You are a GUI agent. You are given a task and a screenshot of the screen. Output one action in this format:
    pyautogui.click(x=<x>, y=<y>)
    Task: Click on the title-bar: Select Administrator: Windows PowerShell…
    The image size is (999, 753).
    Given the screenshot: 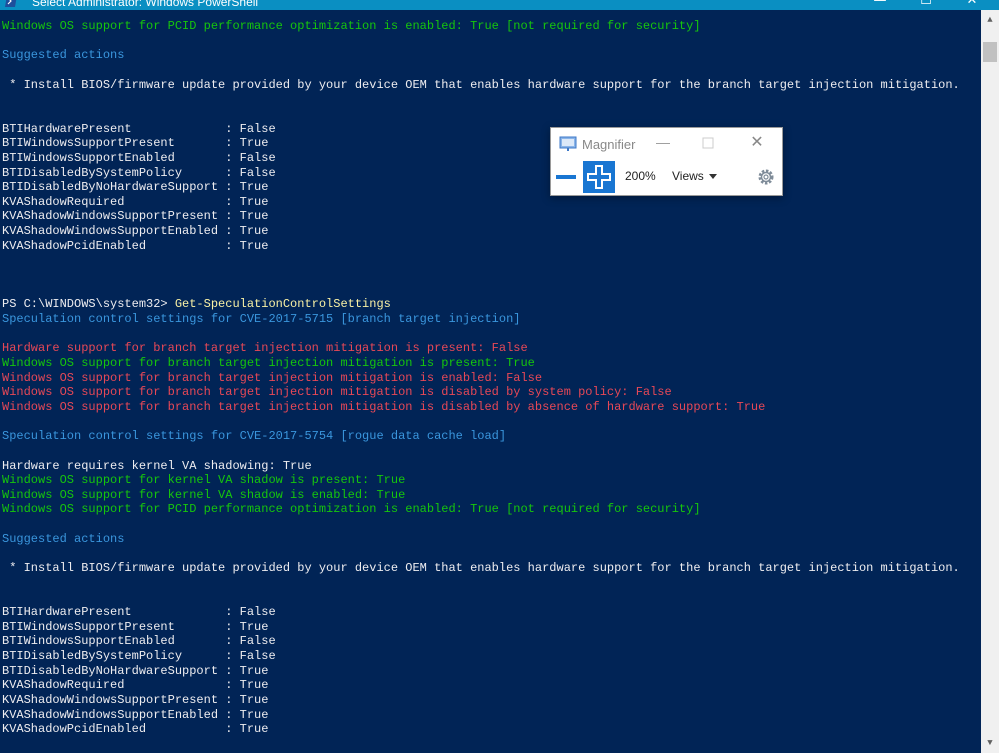 What is the action you would take?
    pyautogui.click(x=499, y=5)
    